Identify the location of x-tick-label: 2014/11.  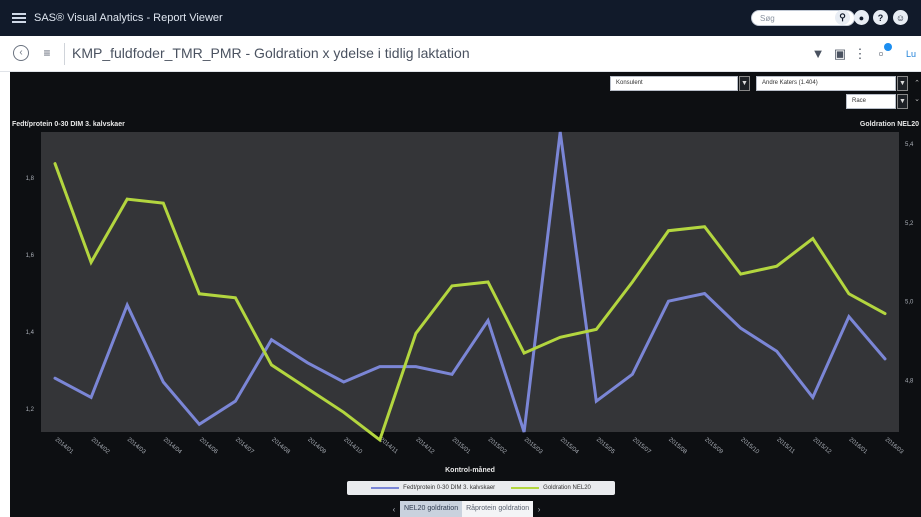
(388, 446).